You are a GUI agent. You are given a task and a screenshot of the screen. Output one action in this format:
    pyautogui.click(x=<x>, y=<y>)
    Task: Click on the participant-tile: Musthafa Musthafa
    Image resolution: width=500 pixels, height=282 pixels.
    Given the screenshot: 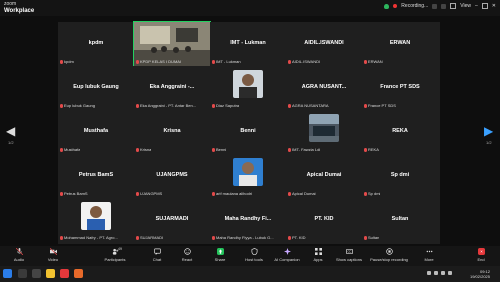 What is the action you would take?
    pyautogui.click(x=96, y=132)
    